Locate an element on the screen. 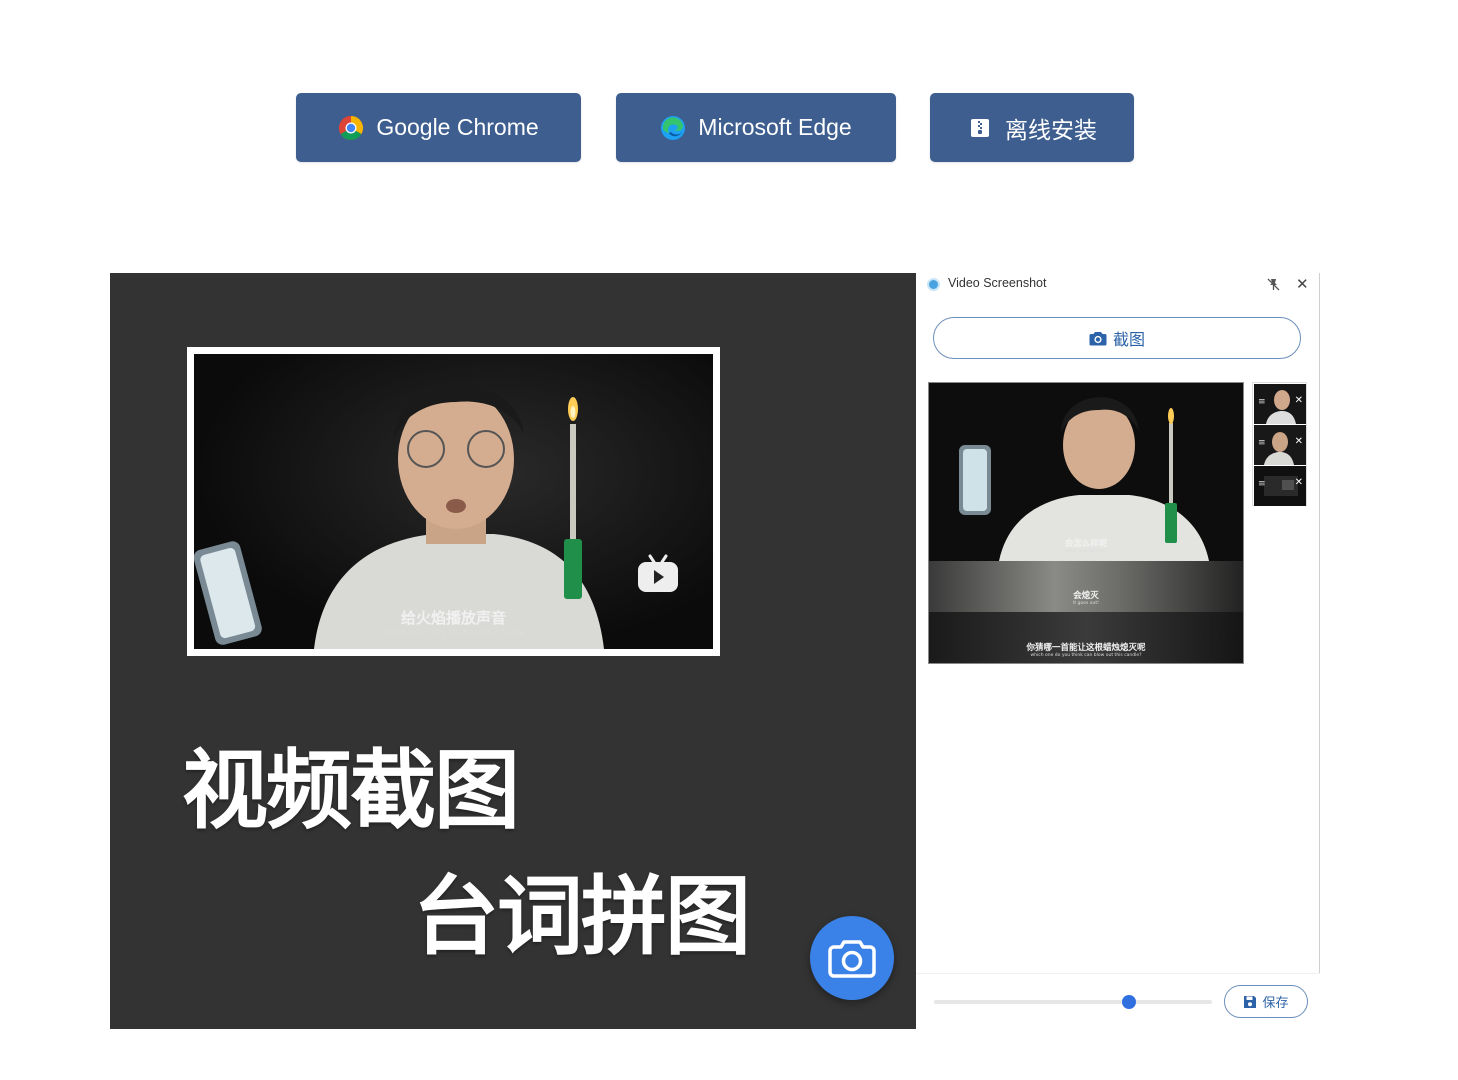 Image resolution: width=1458 pixels, height=1080 pixels. headline-video-screenshot: 视频截图 is located at coordinates (351, 791).